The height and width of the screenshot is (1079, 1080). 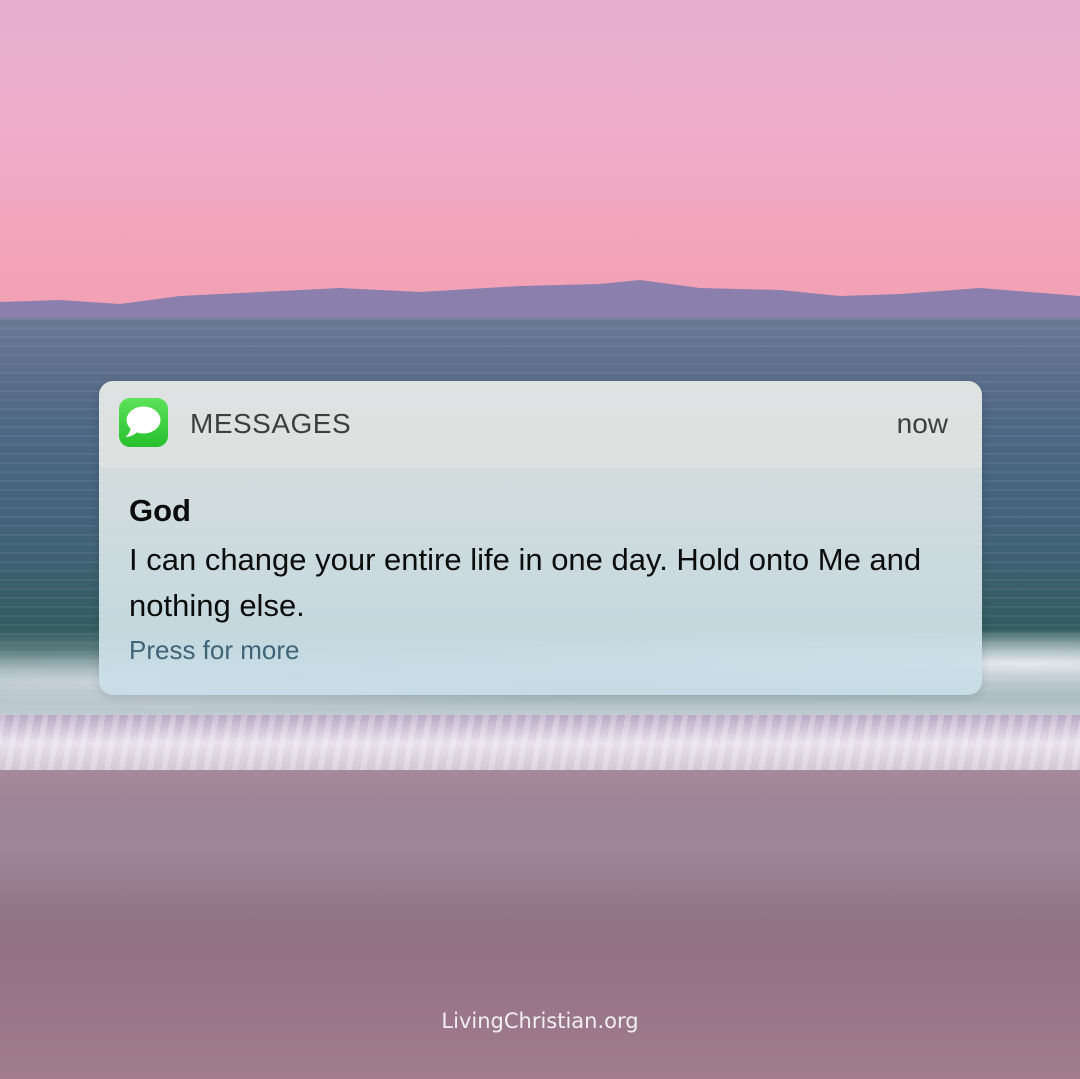 I want to click on message-sender: God, so click(x=160, y=510).